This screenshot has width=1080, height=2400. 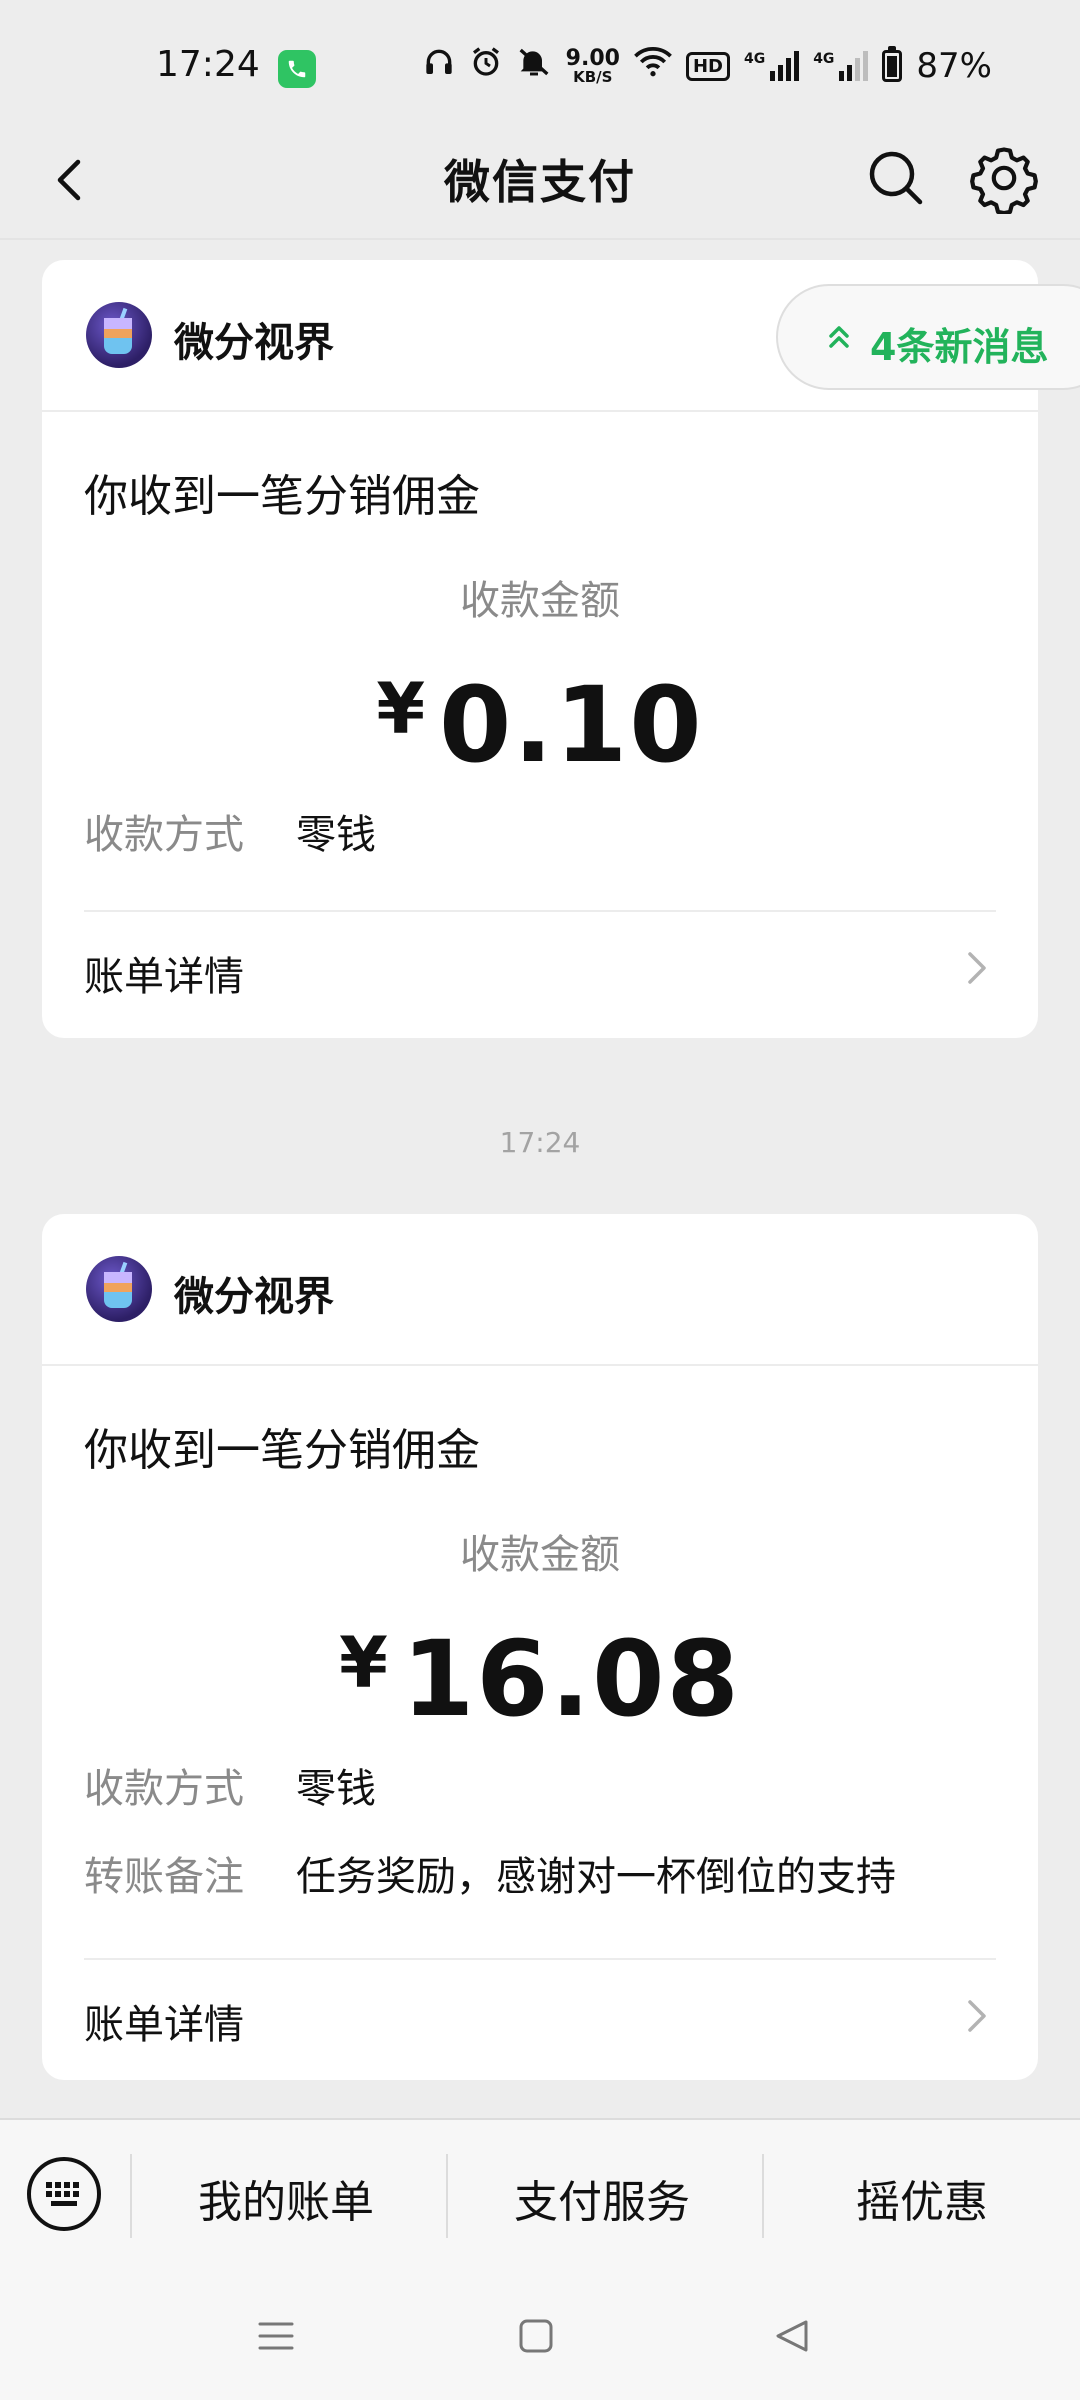 What do you see at coordinates (959, 347) in the screenshot?
I see `new-messages-label: 4条新消息` at bounding box center [959, 347].